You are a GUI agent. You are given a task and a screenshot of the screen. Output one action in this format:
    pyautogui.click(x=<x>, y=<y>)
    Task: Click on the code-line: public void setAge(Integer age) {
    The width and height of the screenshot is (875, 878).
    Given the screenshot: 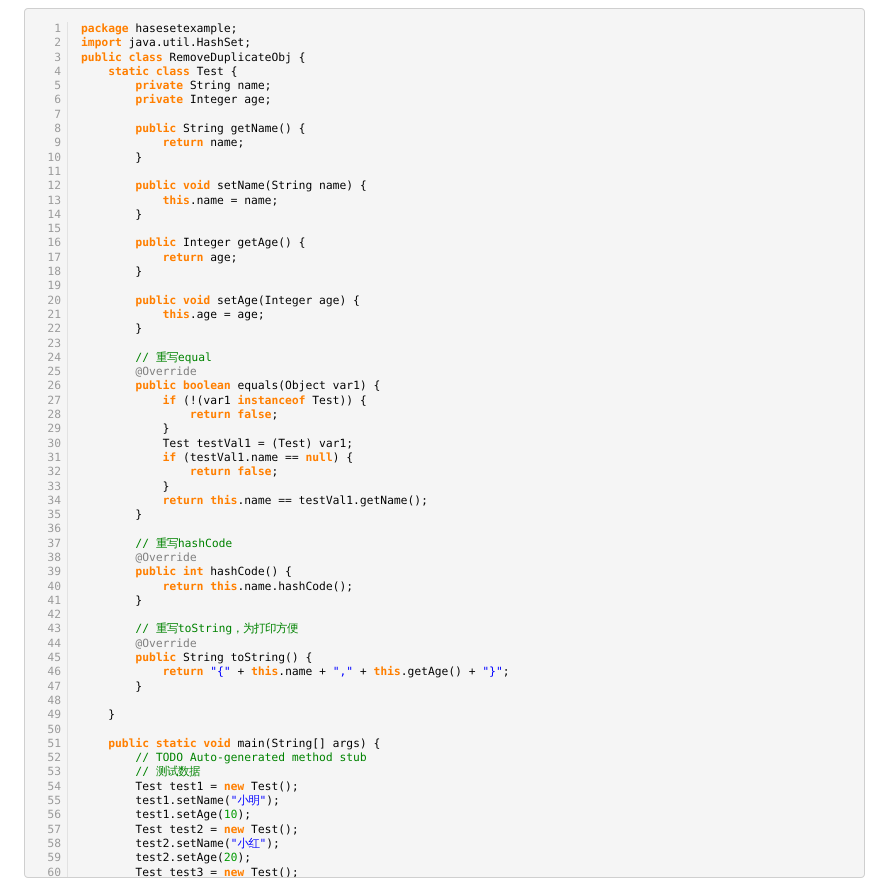 What is the action you would take?
    pyautogui.click(x=247, y=301)
    